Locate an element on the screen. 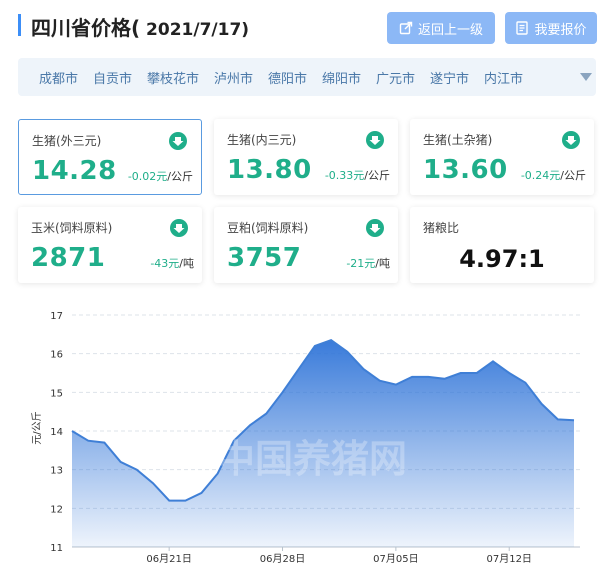 The width and height of the screenshot is (612, 575). city-nav: 成都市 自贡市 攀枝花市 泸州市 德阳市 绵阳市 广元市 遂宁市 内江市 is located at coordinates (307, 77).